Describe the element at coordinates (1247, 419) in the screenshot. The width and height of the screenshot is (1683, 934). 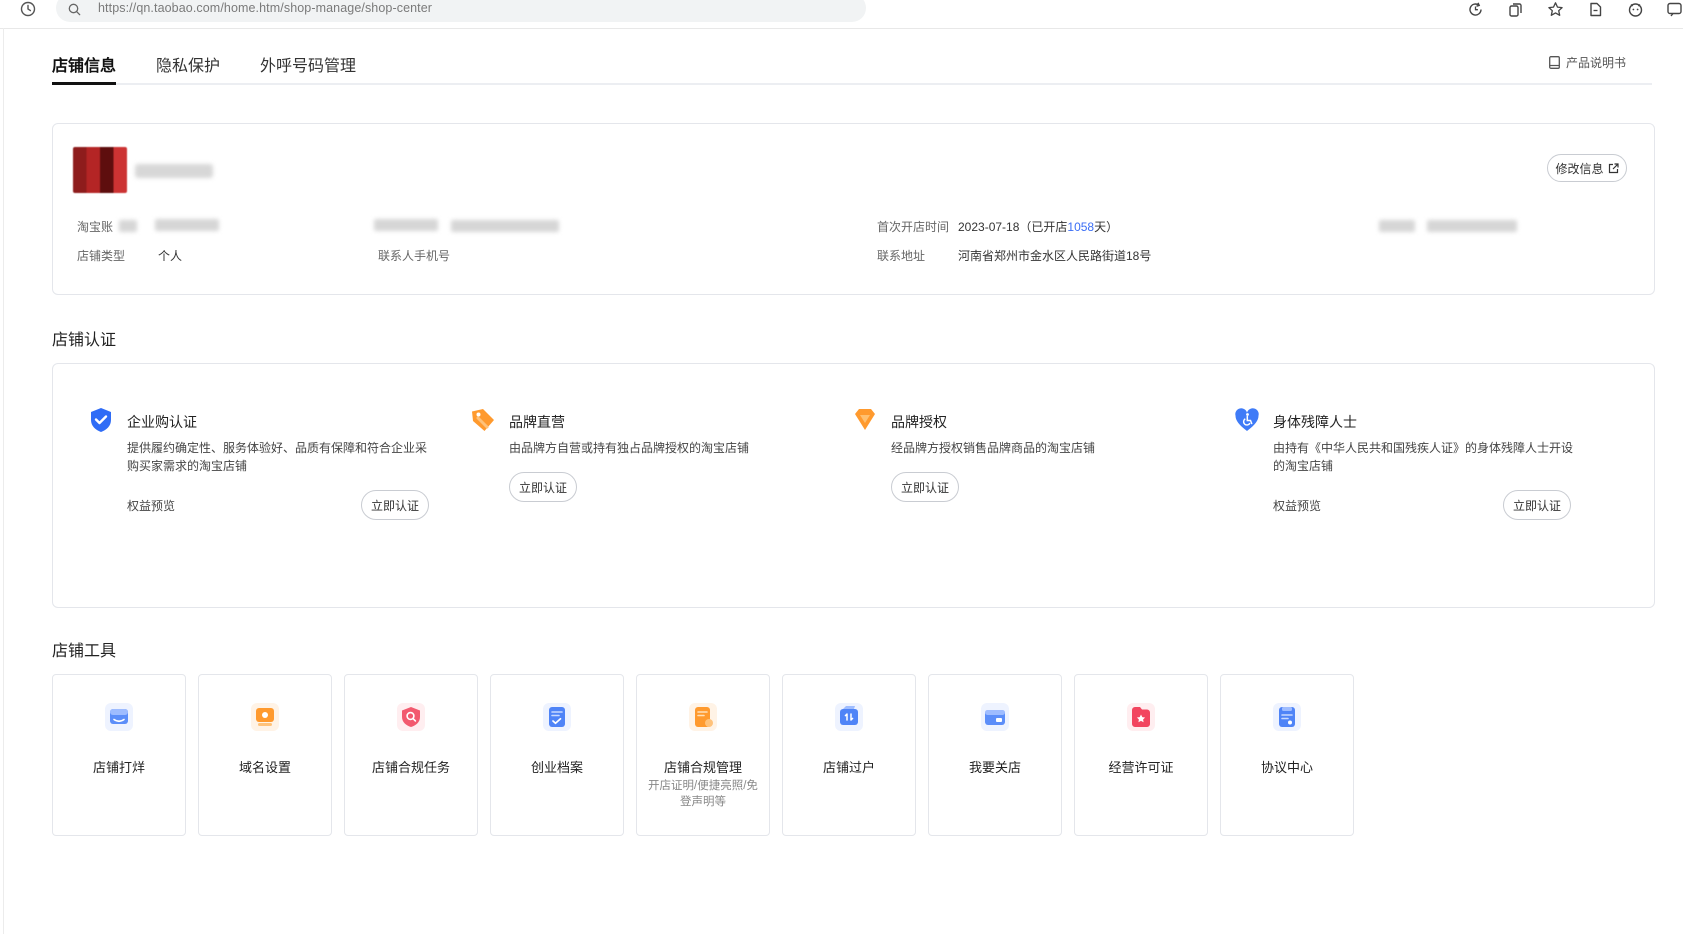
I see `heart-accessibility-icon` at that location.